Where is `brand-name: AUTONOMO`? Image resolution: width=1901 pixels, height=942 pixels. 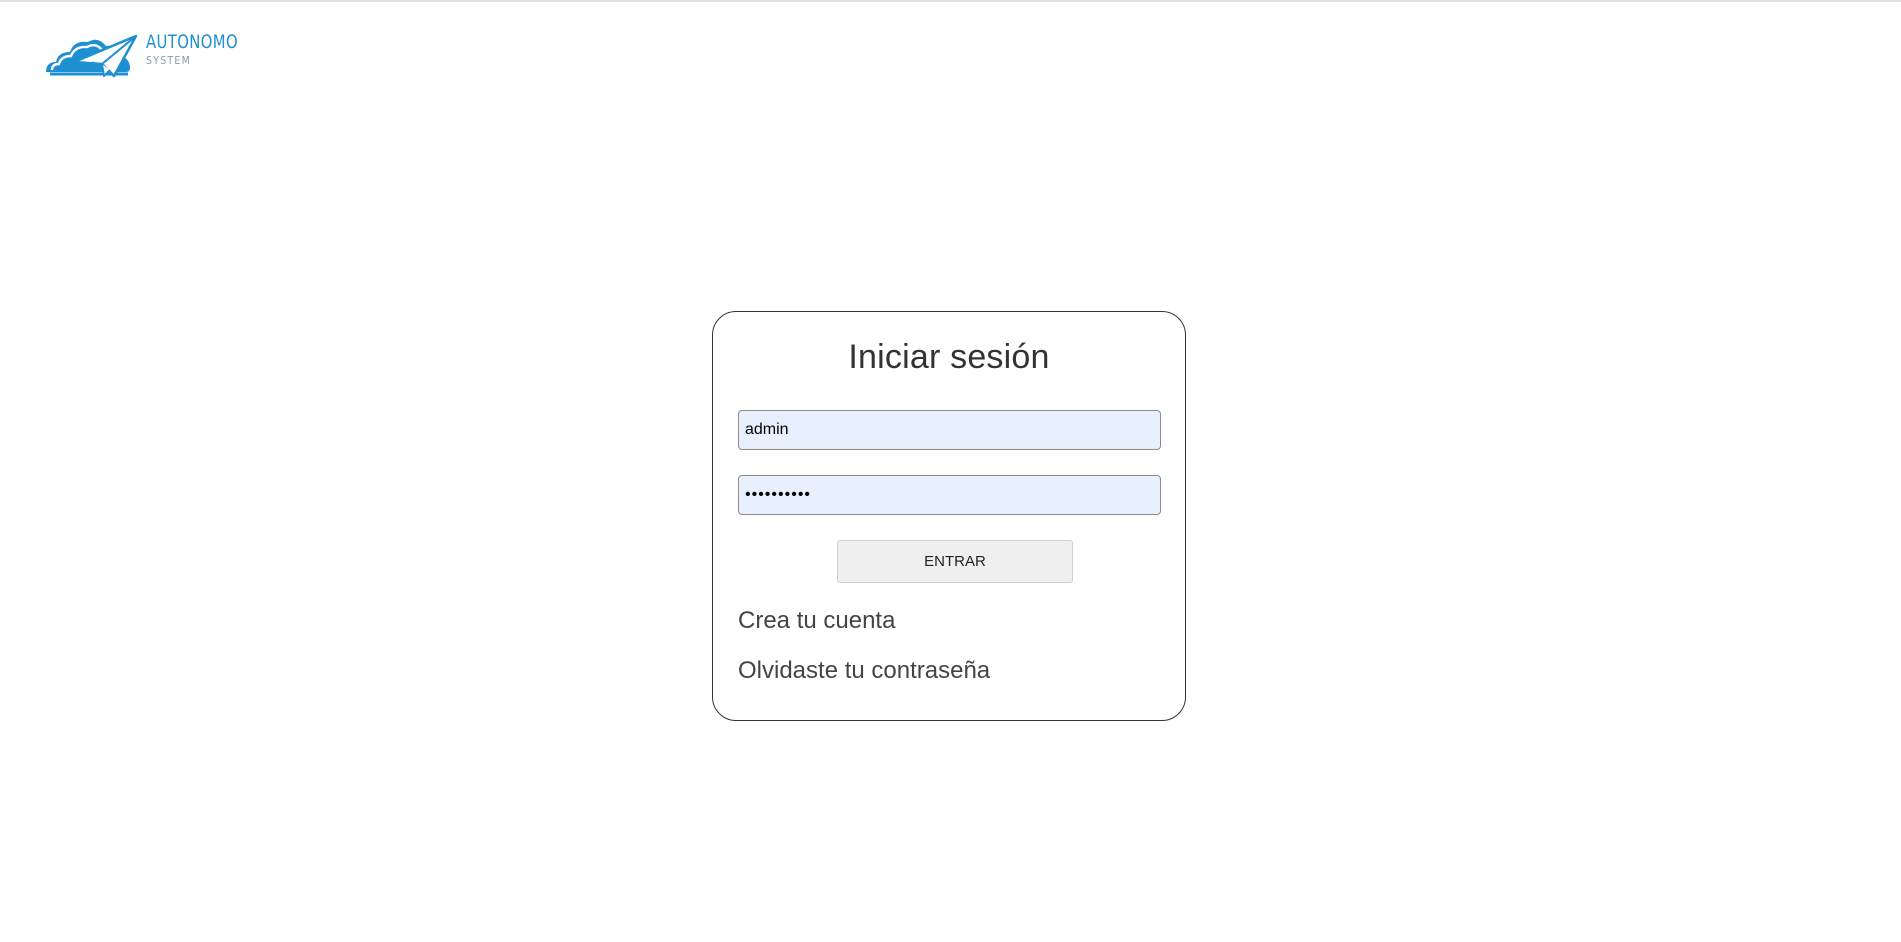
brand-name: AUTONOMO is located at coordinates (192, 42).